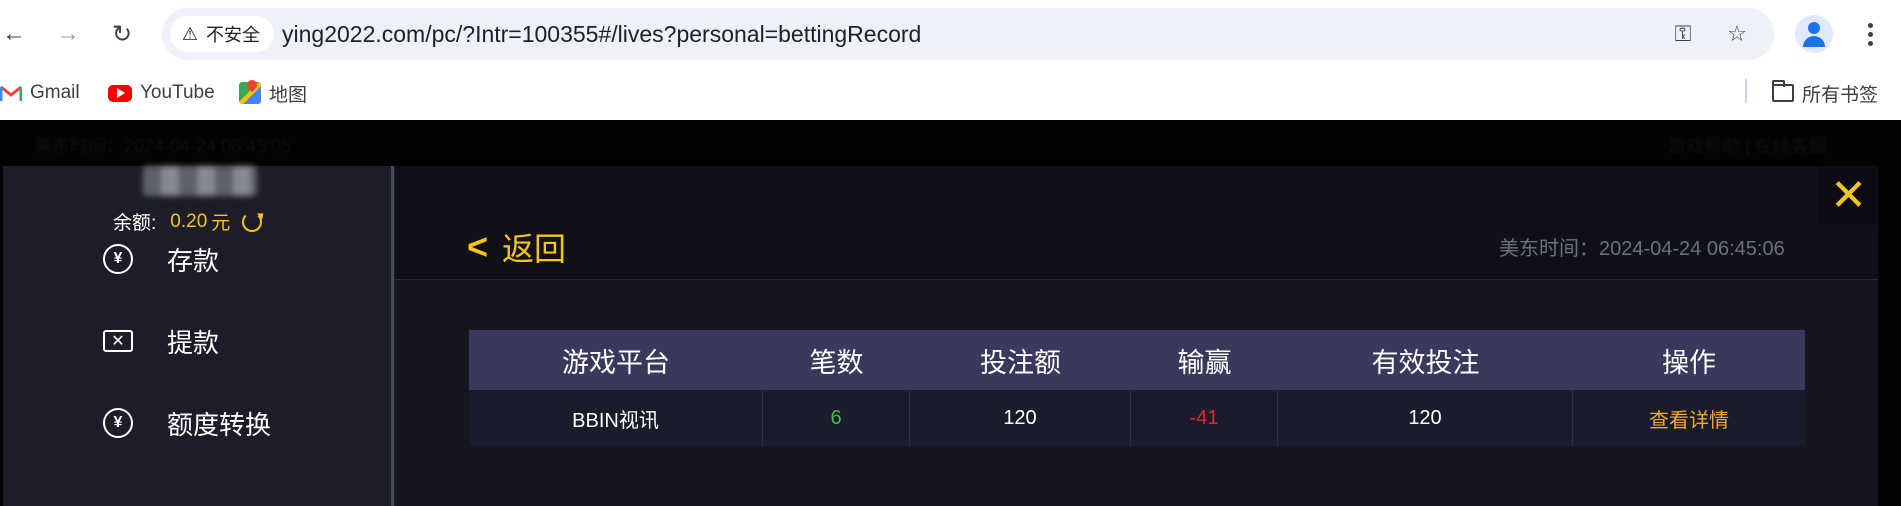 This screenshot has height=506, width=1901. Describe the element at coordinates (200, 181) in the screenshot. I see `username-blurred` at that location.